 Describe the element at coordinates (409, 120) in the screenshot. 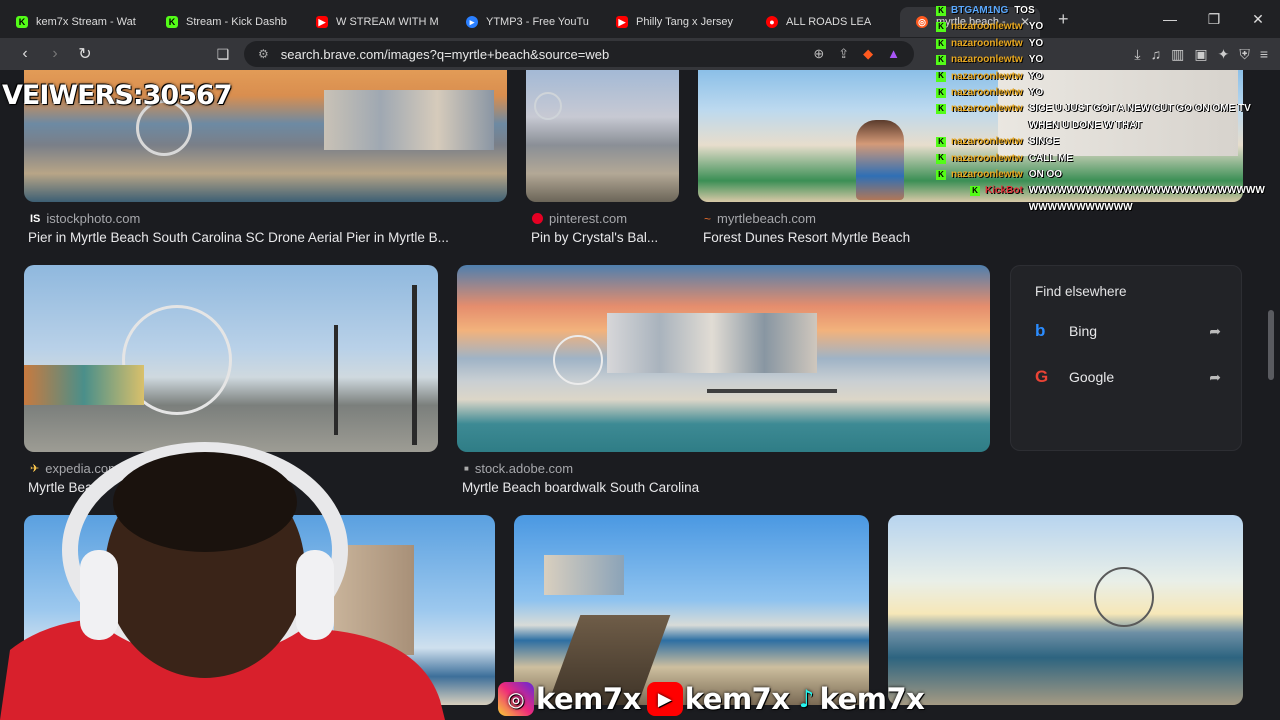

I see `hotel-buildings-graphic` at that location.